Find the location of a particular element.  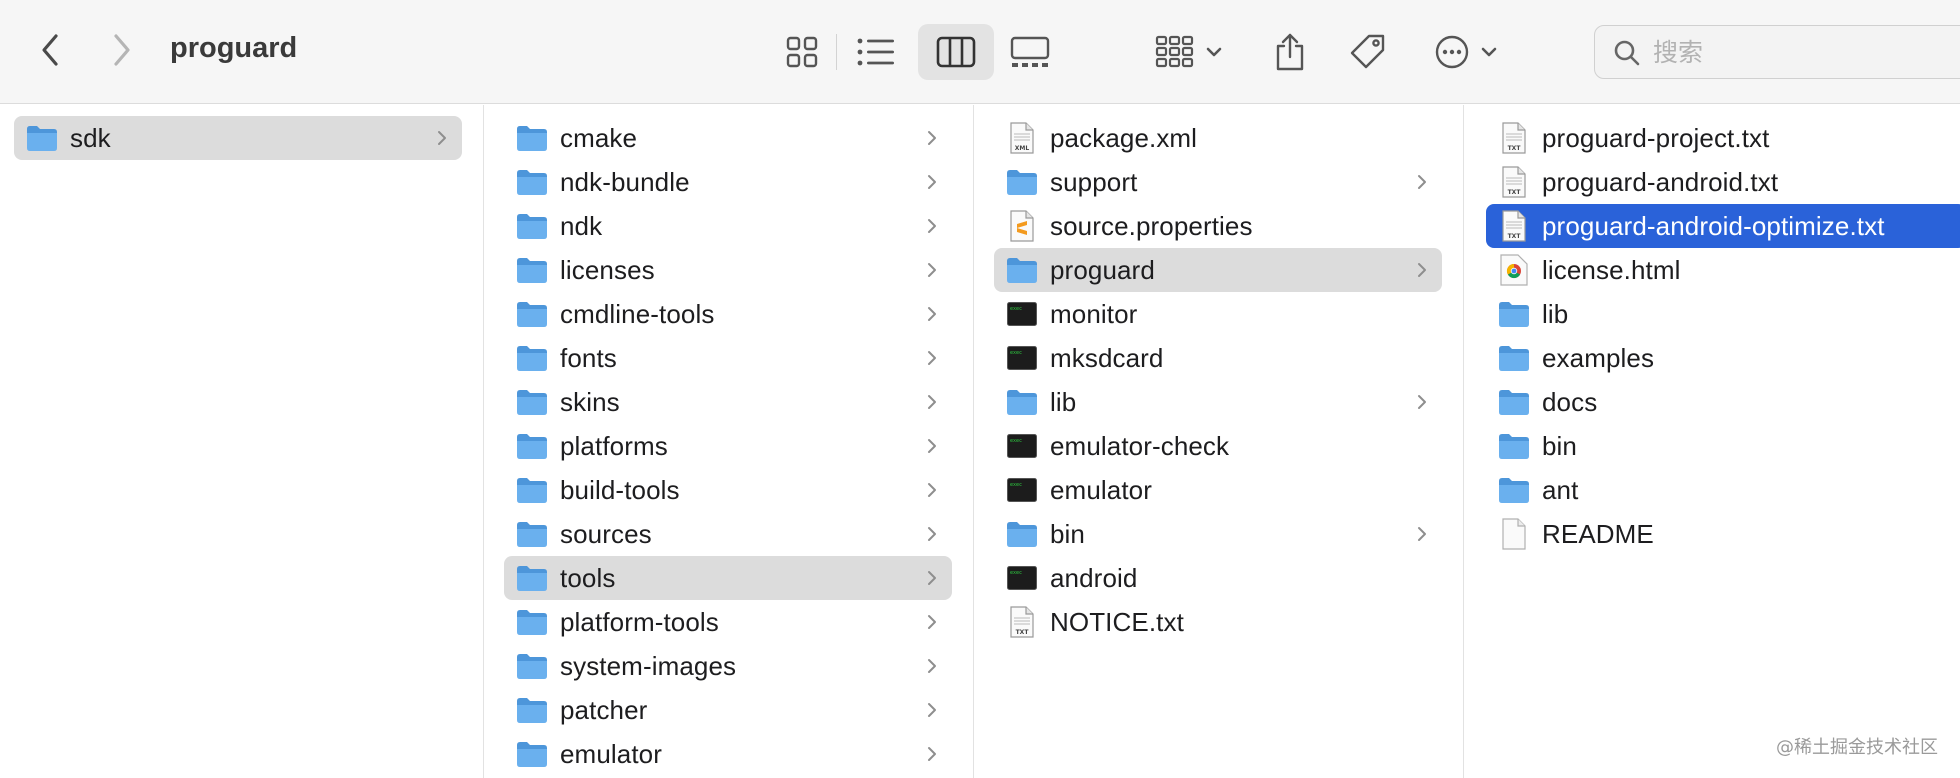

list-item: fonts is located at coordinates (728, 358).